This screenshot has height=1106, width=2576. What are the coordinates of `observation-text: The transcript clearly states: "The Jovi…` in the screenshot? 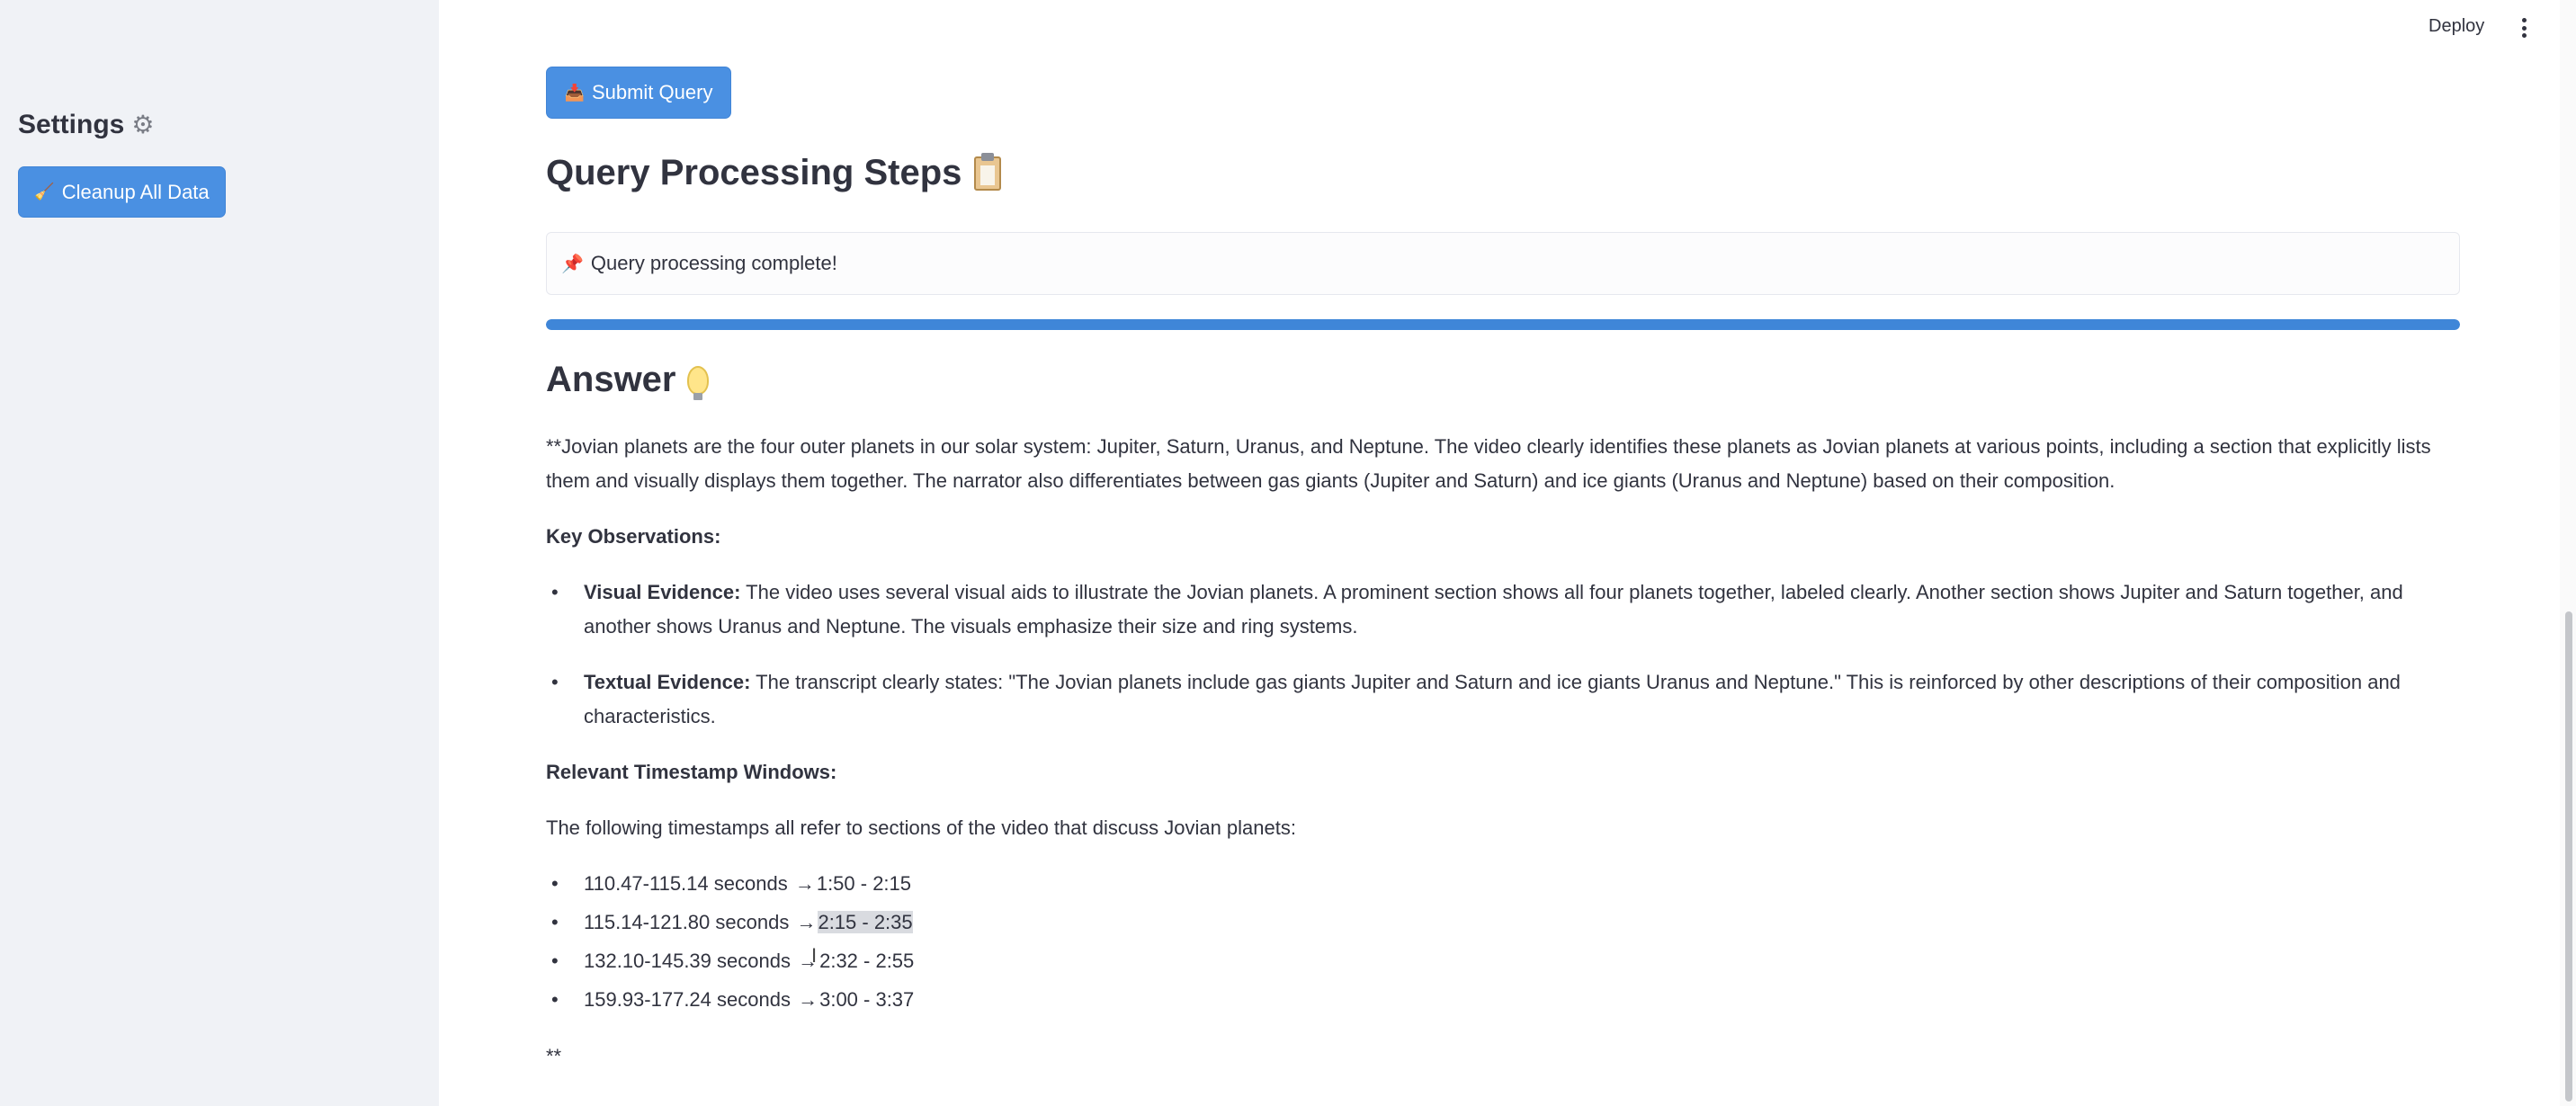 It's located at (1492, 699).